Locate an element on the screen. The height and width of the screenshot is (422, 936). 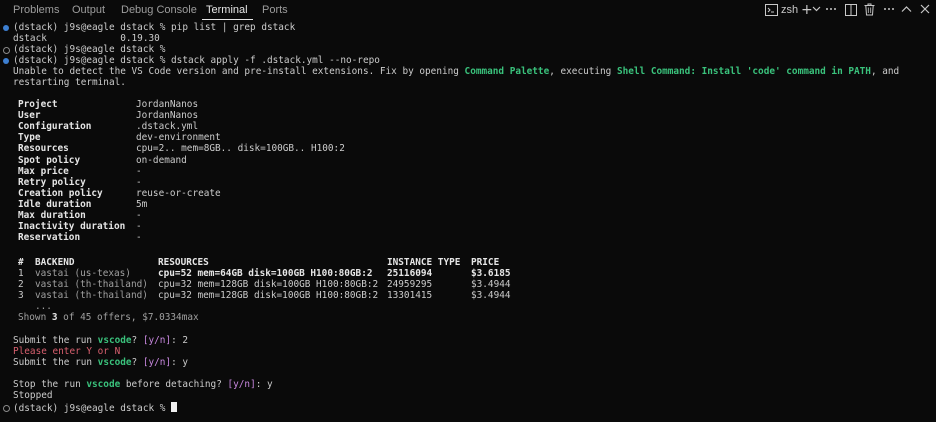
offer-num: 1 is located at coordinates (21, 273).